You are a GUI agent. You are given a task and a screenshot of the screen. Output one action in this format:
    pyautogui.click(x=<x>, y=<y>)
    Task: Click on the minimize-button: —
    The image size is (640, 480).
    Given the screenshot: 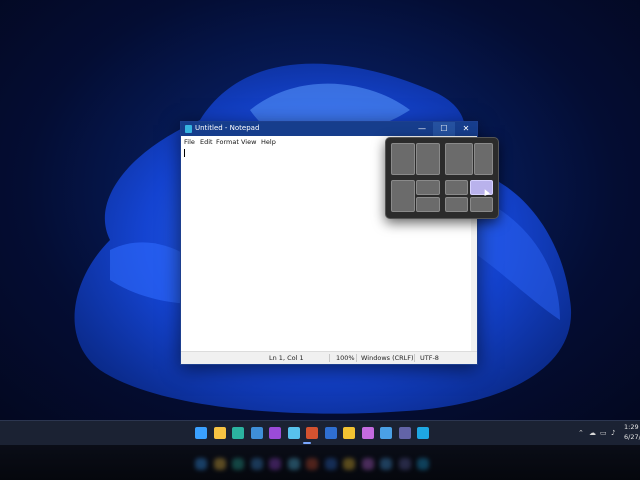 What is the action you would take?
    pyautogui.click(x=422, y=129)
    